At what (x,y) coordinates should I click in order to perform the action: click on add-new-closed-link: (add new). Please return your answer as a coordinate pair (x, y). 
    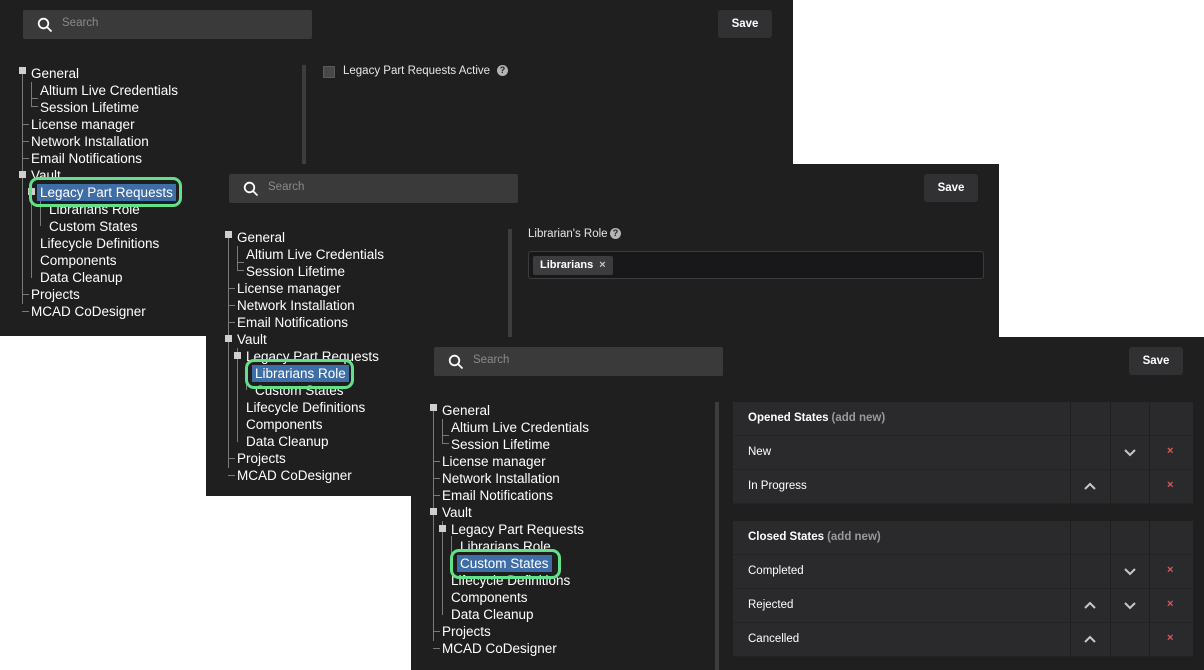
    Looking at the image, I should click on (854, 537).